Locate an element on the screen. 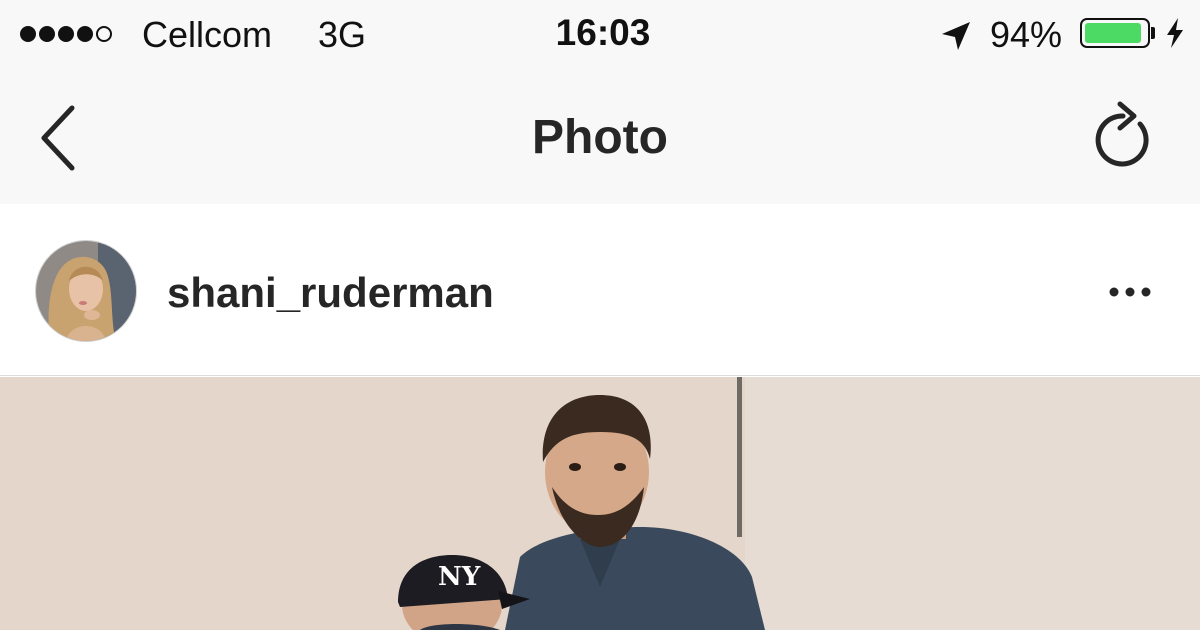 This screenshot has height=630, width=1200. battery-percent: 94% is located at coordinates (1026, 34).